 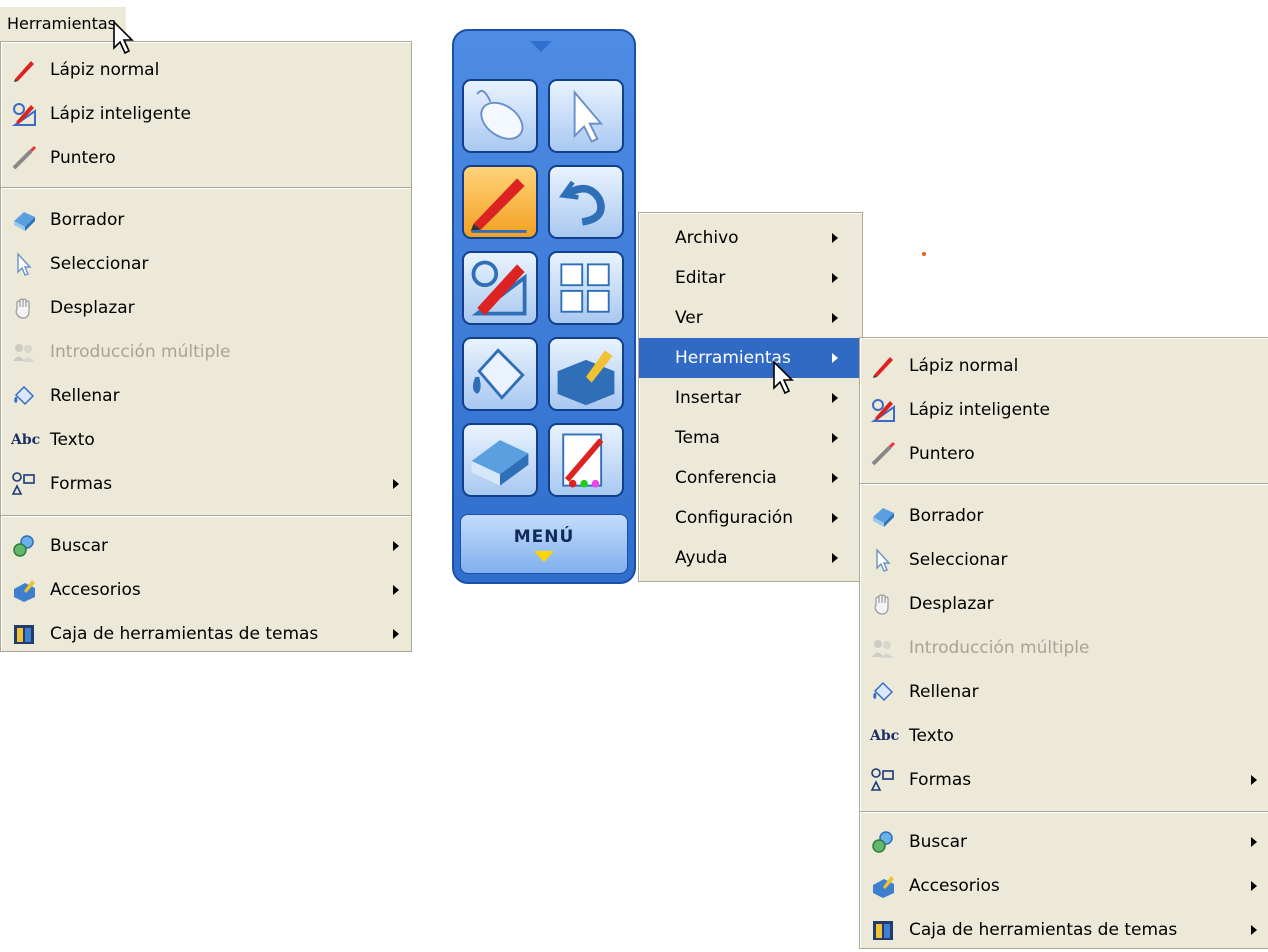 I want to click on toolbar-button-page-layout, so click(x=586, y=288).